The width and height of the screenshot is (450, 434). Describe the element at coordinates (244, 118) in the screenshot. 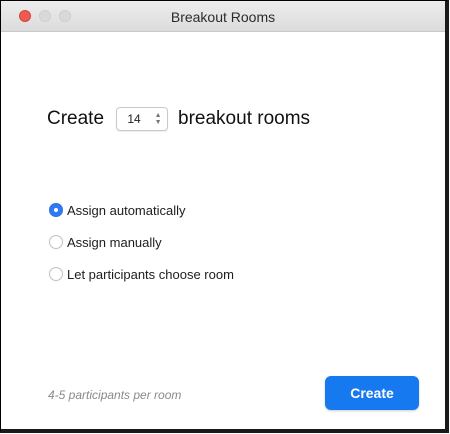

I see `create-suffix-label: breakout rooms` at that location.